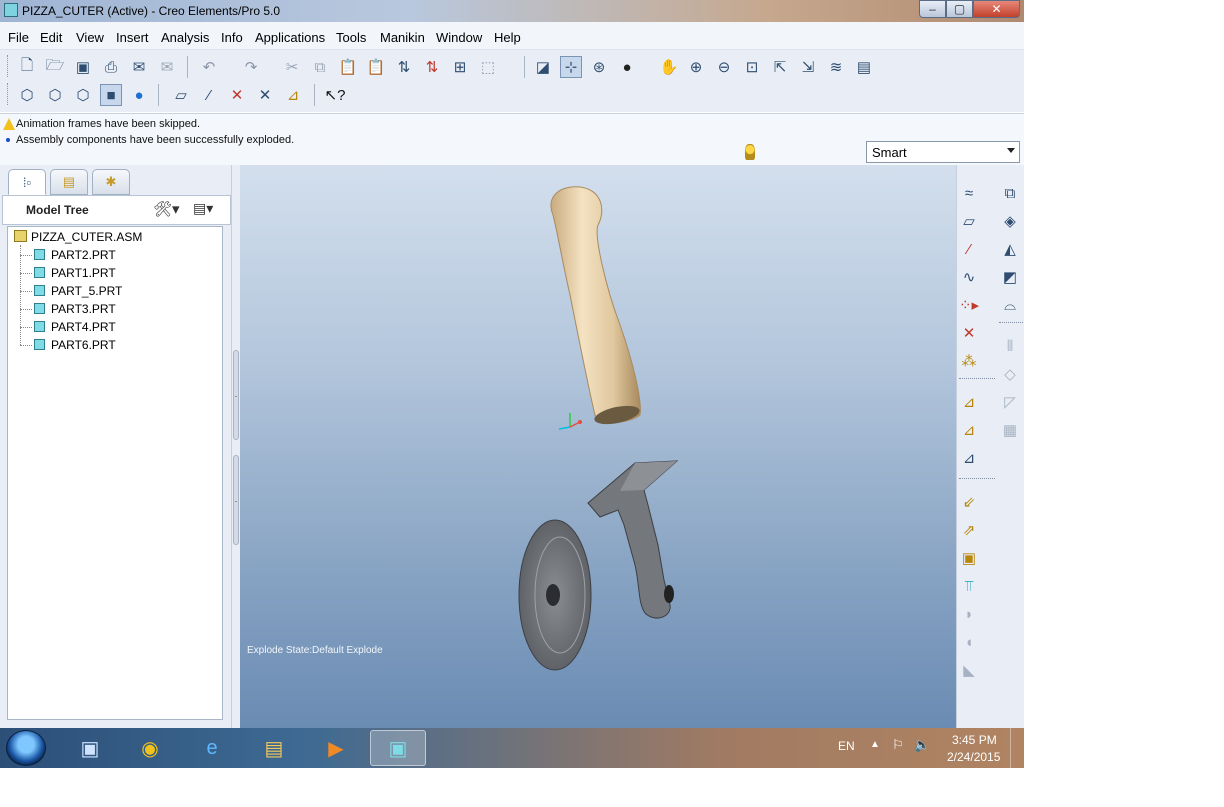 Image resolution: width=1224 pixels, height=807 pixels. What do you see at coordinates (969, 361) in the screenshot?
I see `analysis-feature-icon: ⁂` at bounding box center [969, 361].